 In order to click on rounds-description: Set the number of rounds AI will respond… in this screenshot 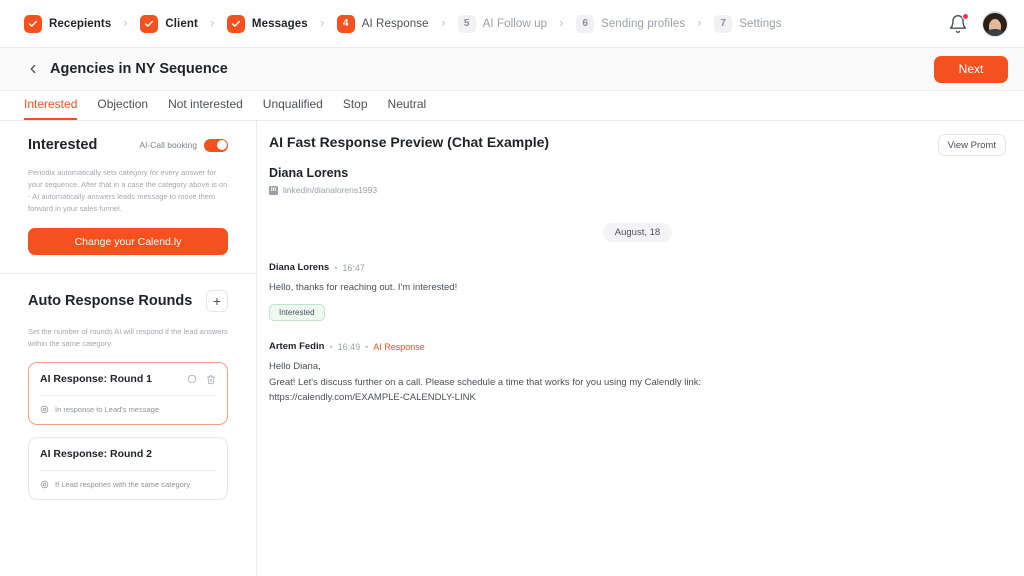, I will do `click(128, 338)`.